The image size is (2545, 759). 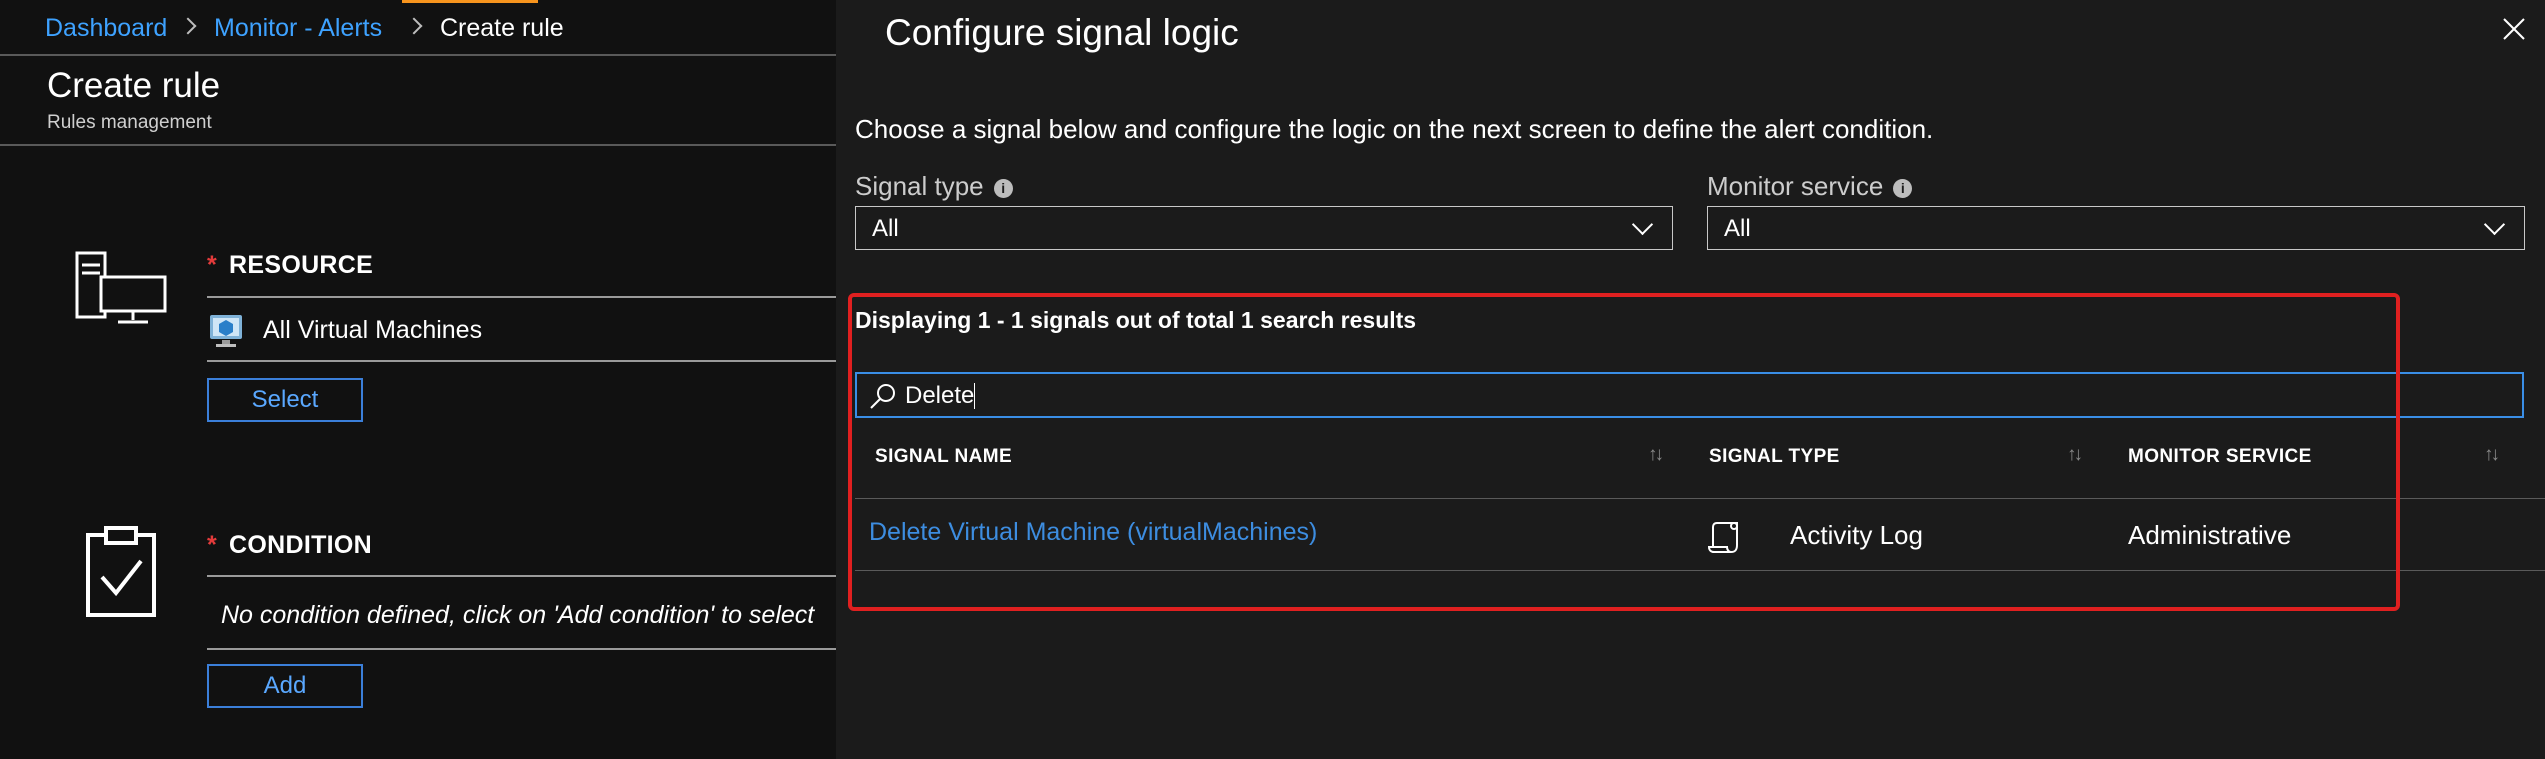 I want to click on select-resource-button: Select, so click(x=285, y=400).